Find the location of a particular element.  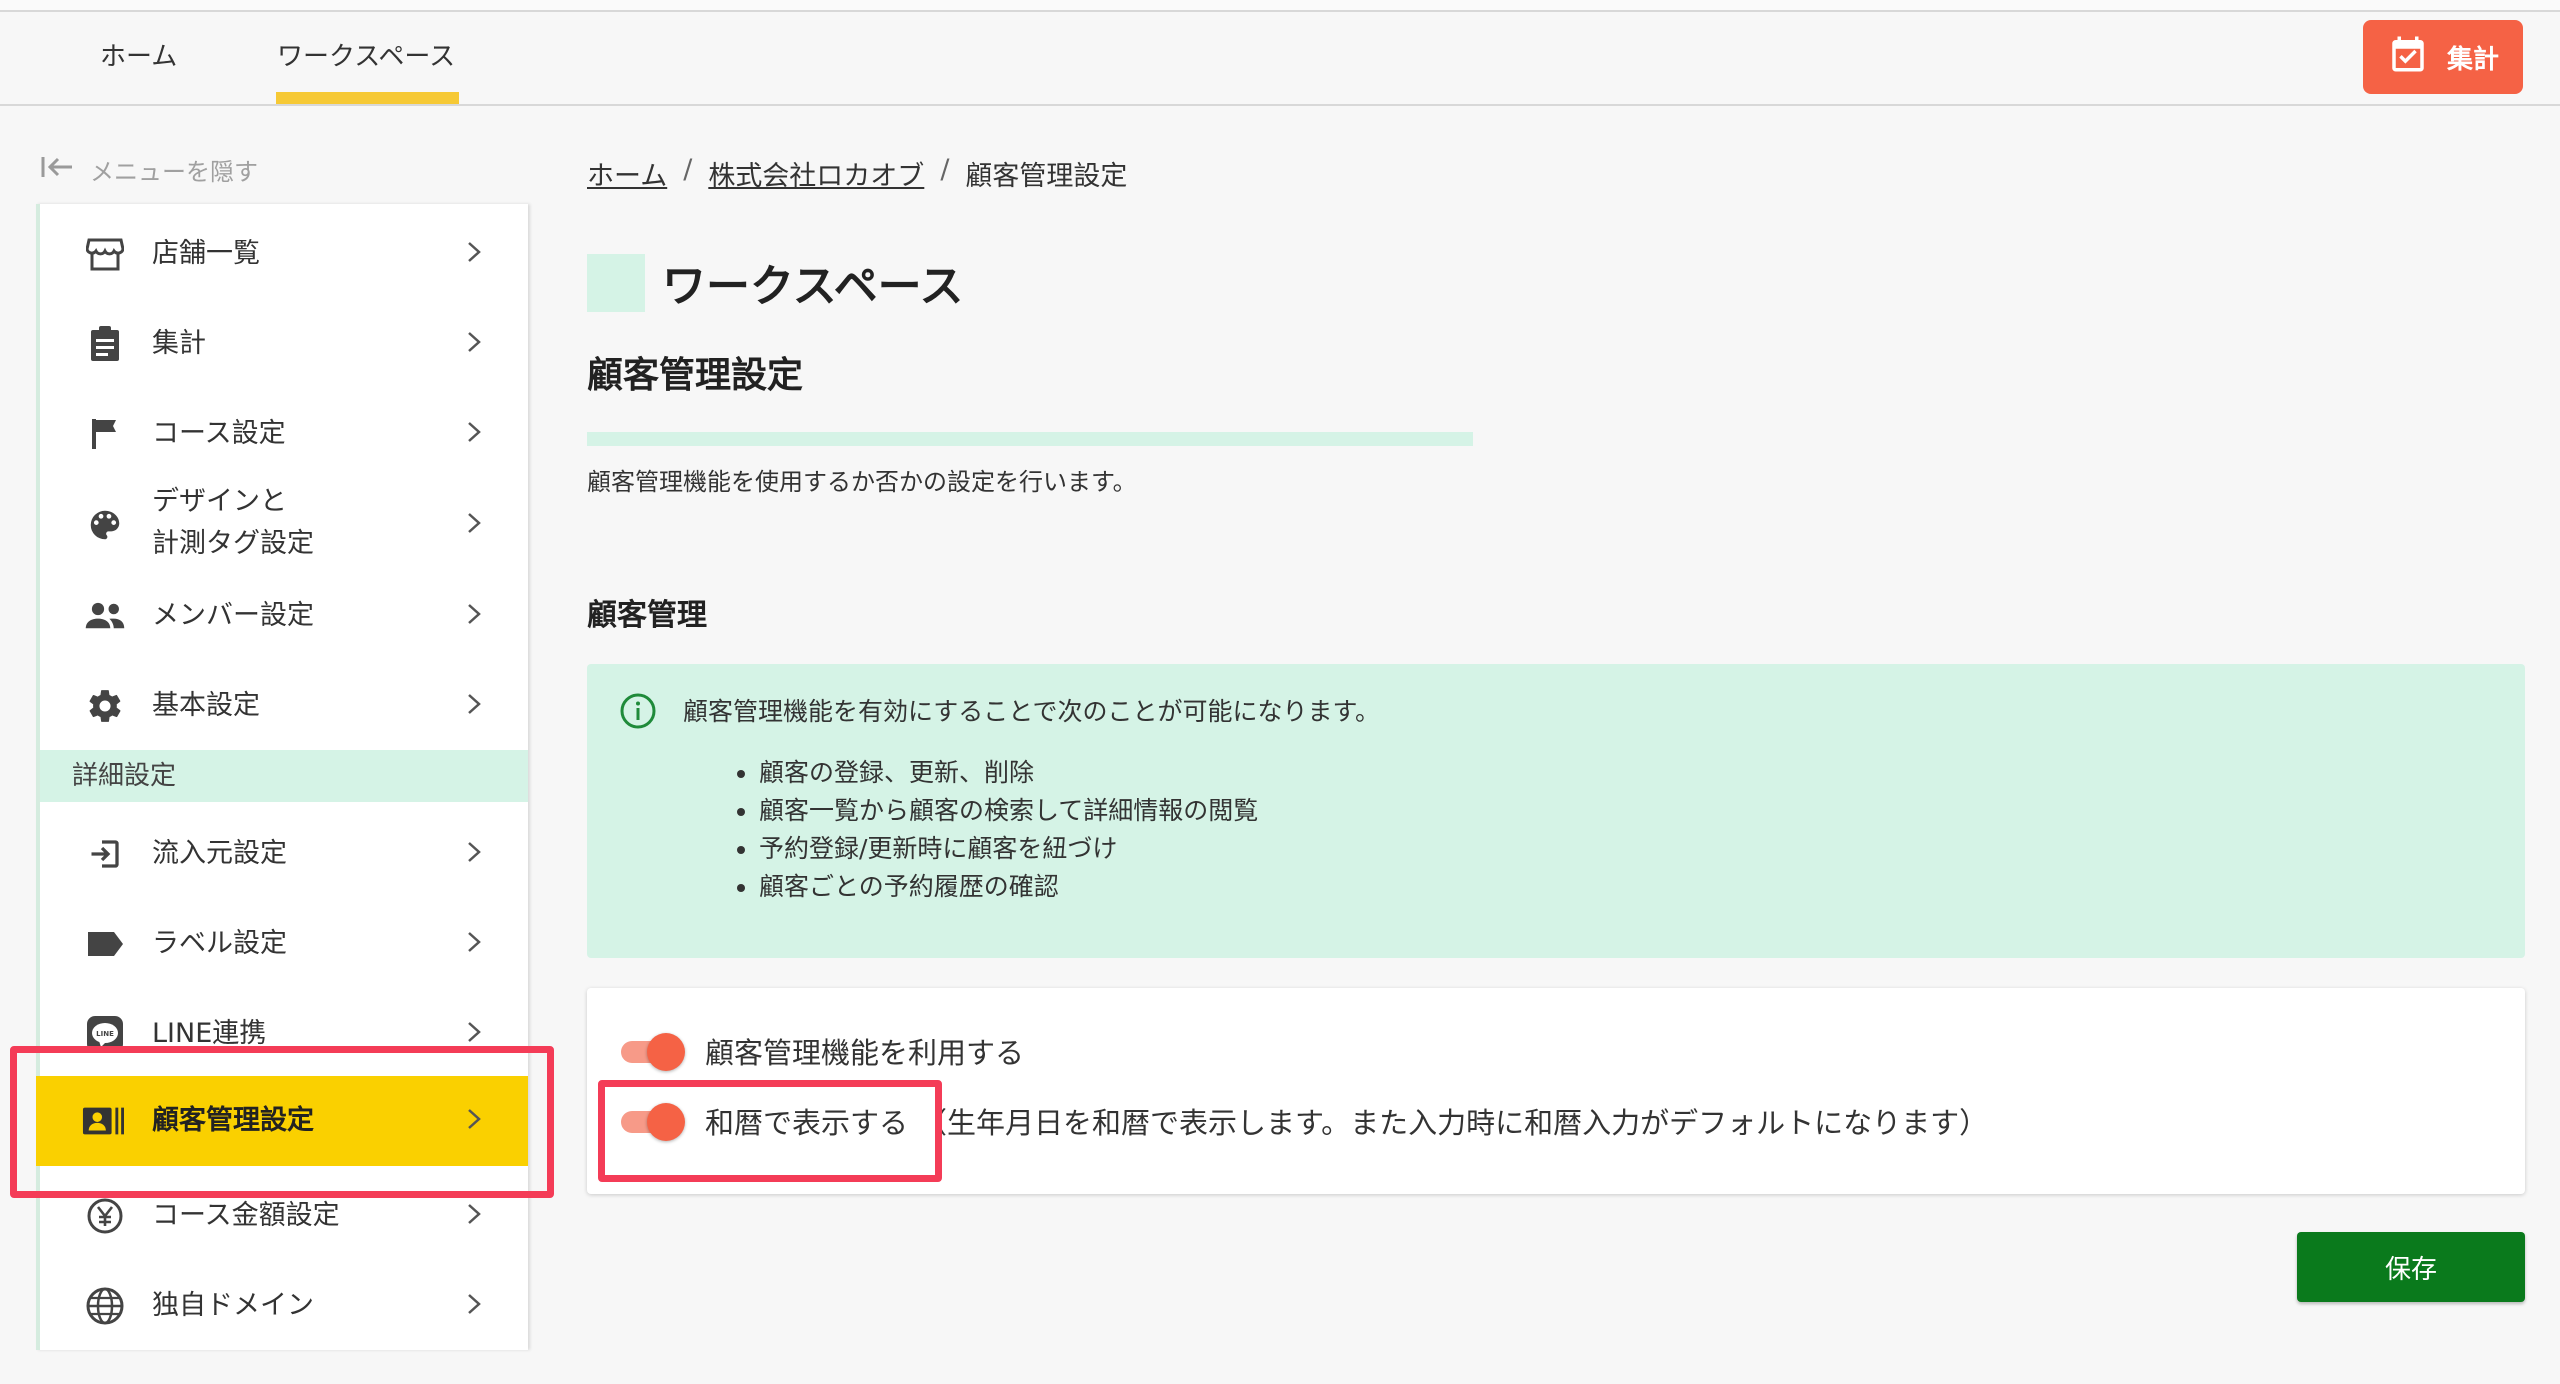

tally-button: 集計 is located at coordinates (2443, 57).